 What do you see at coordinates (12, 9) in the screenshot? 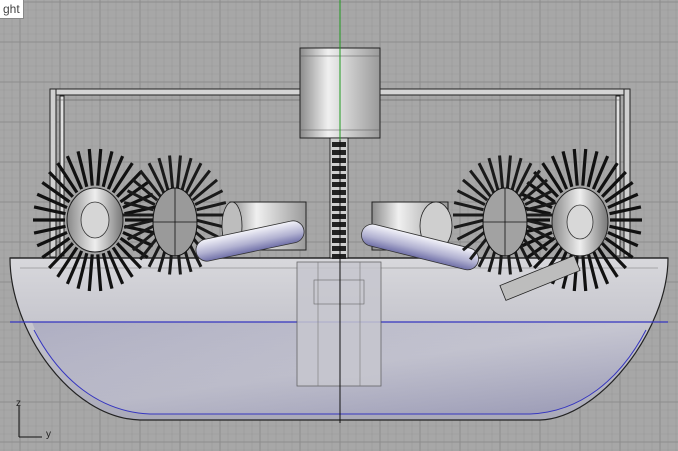
I see `viewport-title-label: ght` at bounding box center [12, 9].